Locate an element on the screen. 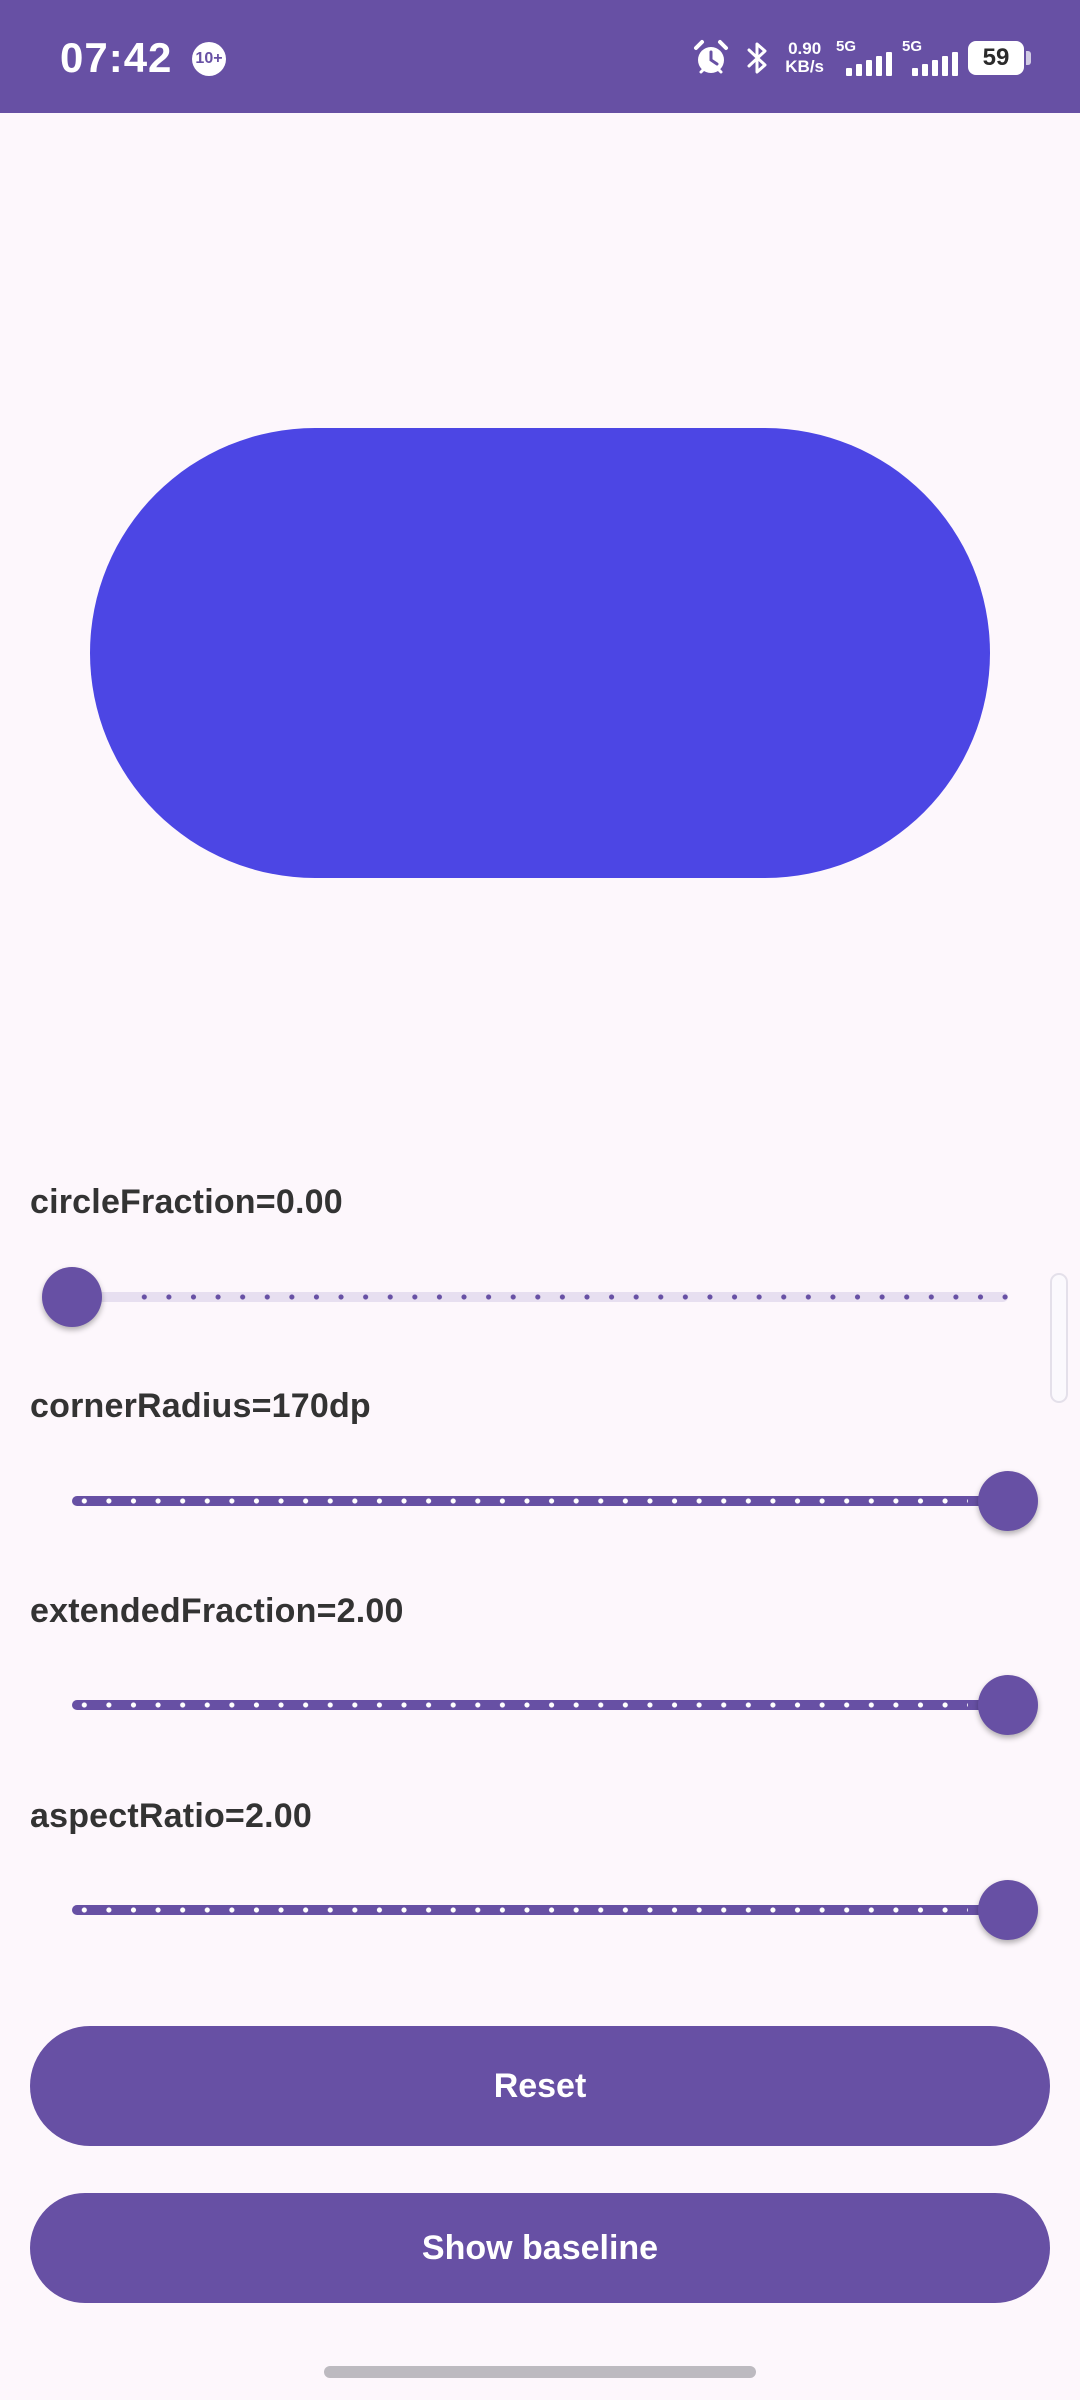 Image resolution: width=1080 pixels, height=2400 pixels. reset-button: Reset is located at coordinates (540, 2086).